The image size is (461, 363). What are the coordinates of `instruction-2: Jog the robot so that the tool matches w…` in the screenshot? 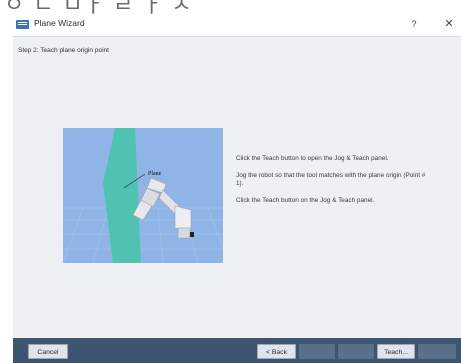 It's located at (331, 179).